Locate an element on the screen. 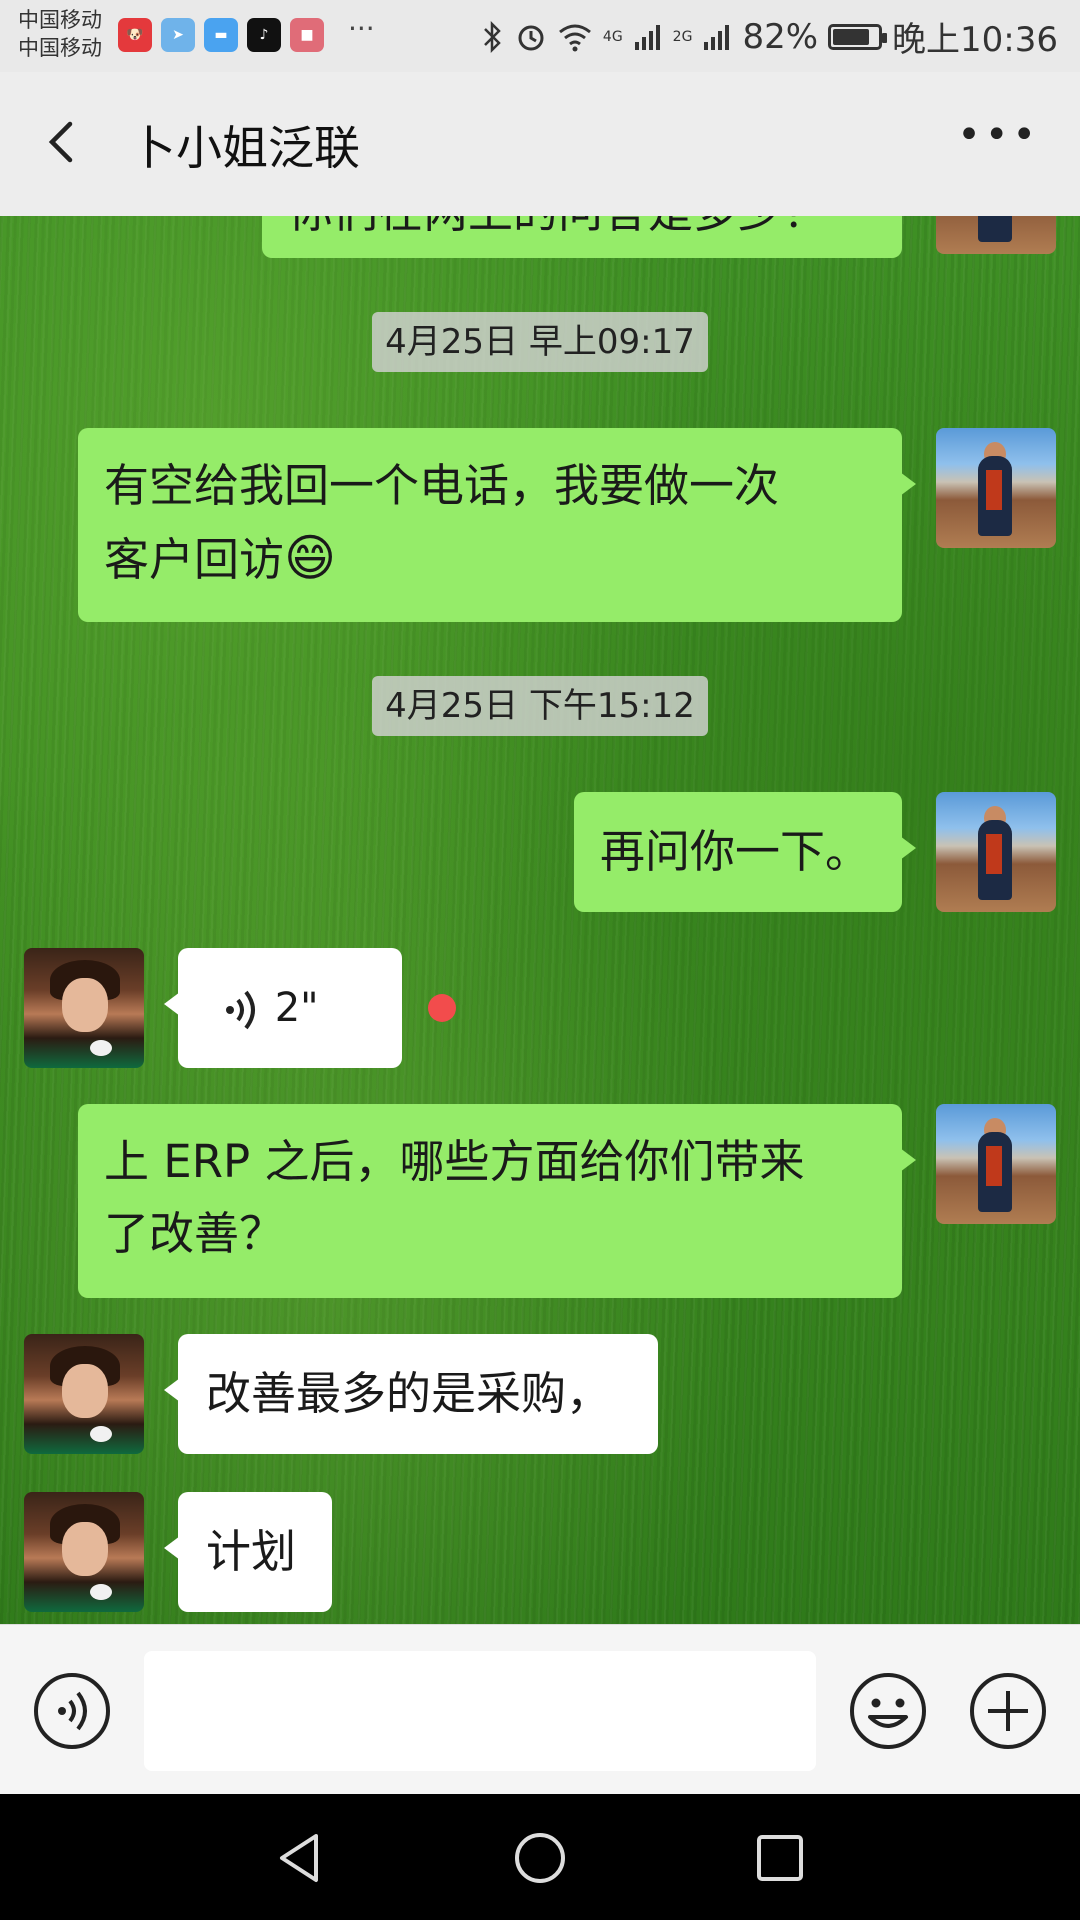  bluetooth-icon is located at coordinates (492, 36).